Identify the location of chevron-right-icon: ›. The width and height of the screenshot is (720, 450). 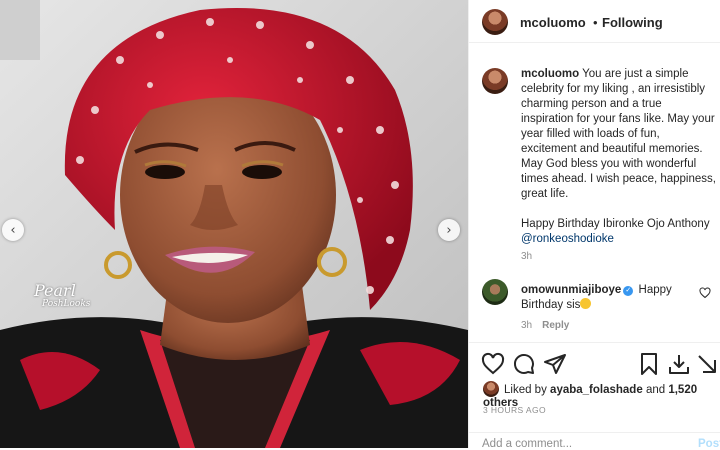
(449, 230).